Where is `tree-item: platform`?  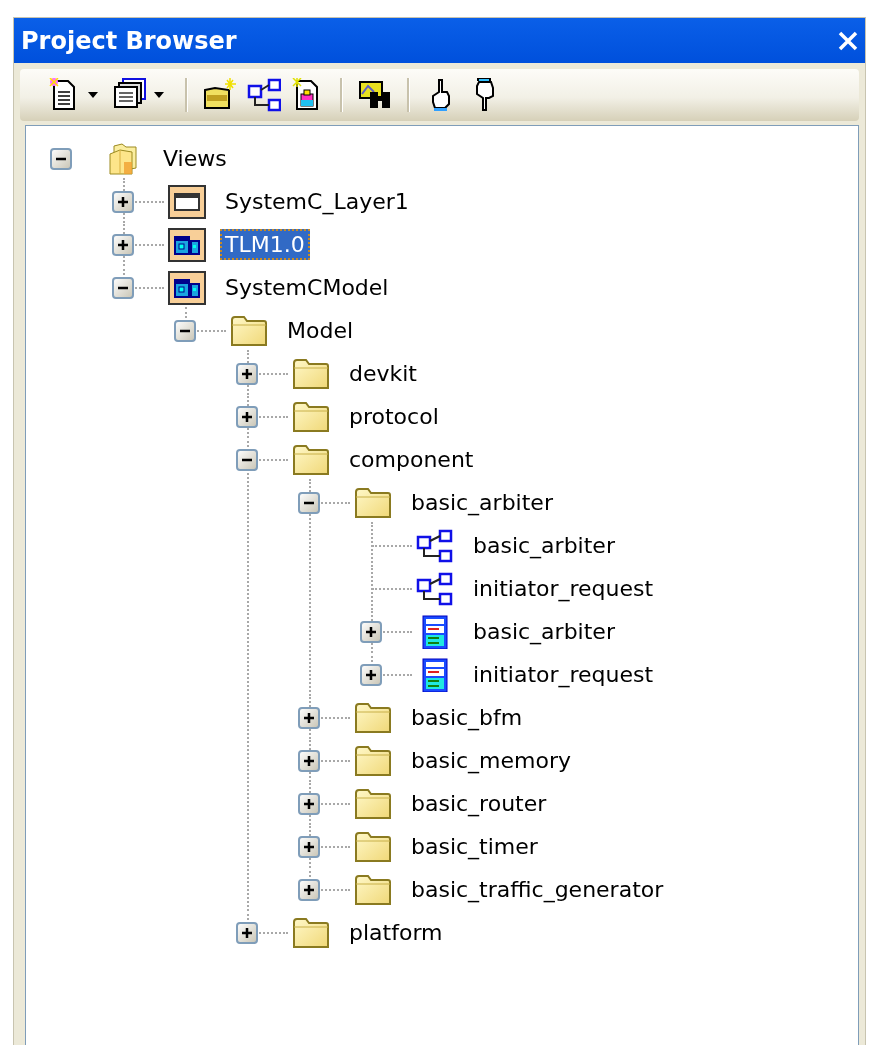
tree-item: platform is located at coordinates (396, 932).